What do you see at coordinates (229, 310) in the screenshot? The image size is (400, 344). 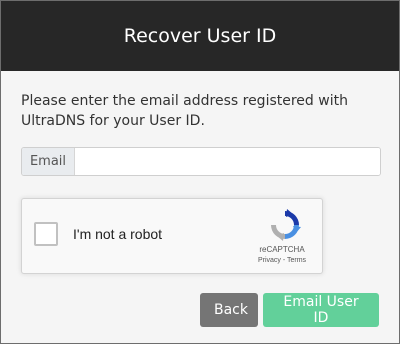 I see `back-button: Back` at bounding box center [229, 310].